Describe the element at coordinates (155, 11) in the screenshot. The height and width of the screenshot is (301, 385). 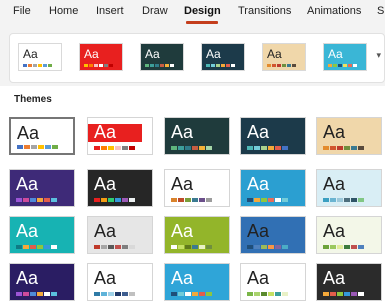
I see `tab-draw: Draw` at that location.